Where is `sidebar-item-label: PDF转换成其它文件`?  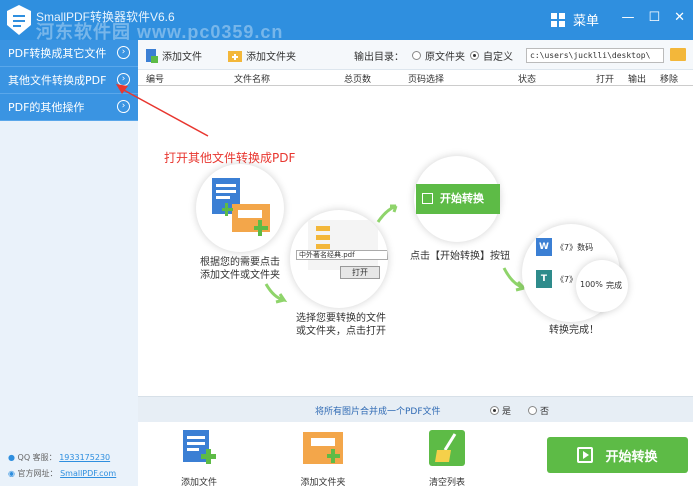
sidebar-item-label: PDF转换成其它文件 is located at coordinates (57, 53).